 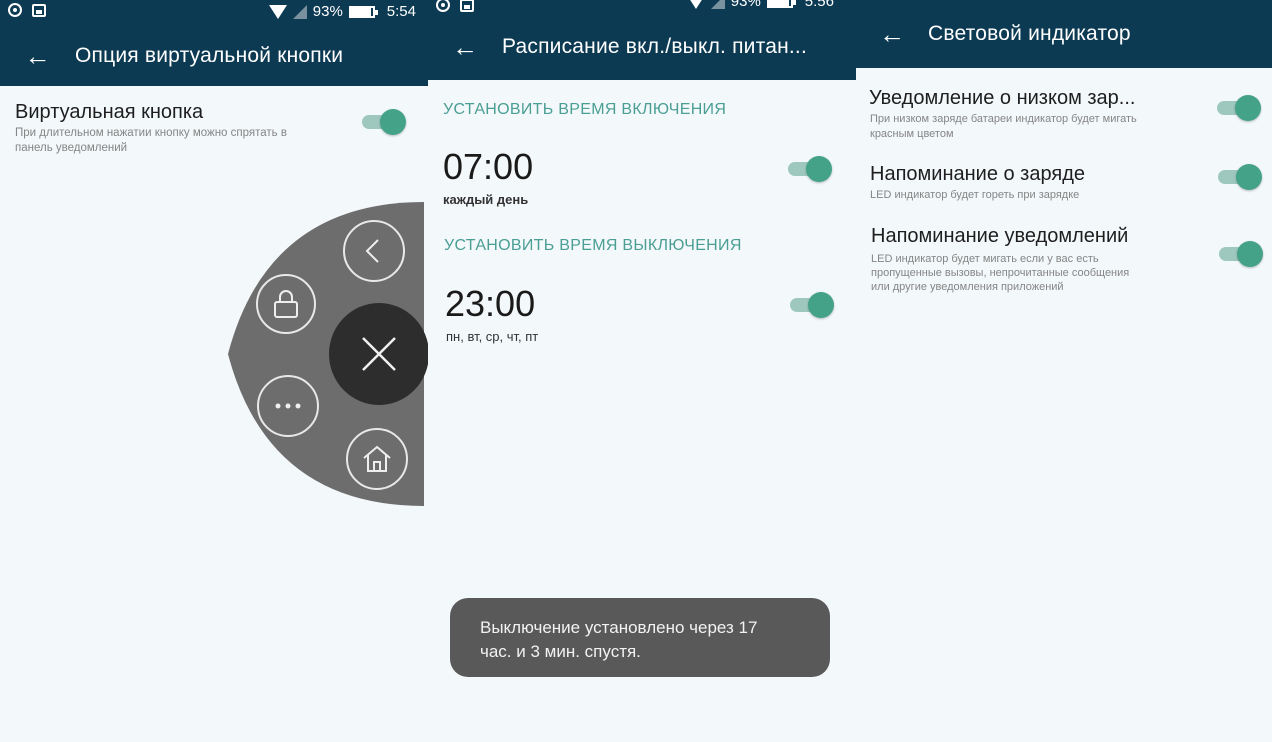 I want to click on power-off-toggle, so click(x=812, y=305).